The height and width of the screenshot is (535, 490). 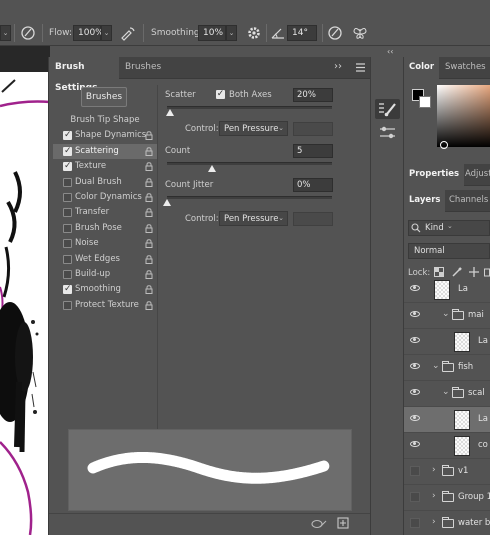 What do you see at coordinates (335, 33) in the screenshot?
I see `pressure-size-icon` at bounding box center [335, 33].